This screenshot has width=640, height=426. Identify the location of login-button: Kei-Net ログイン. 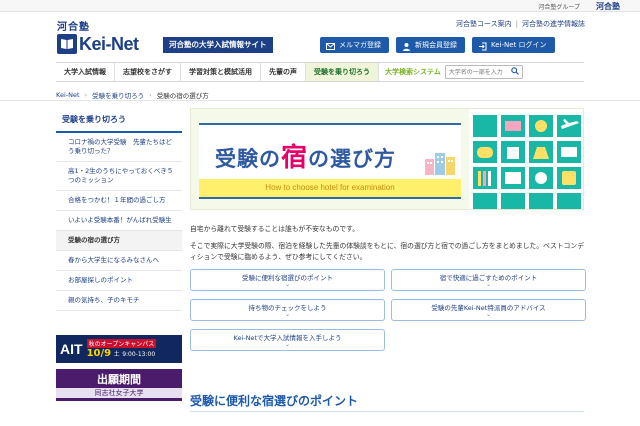
(513, 45).